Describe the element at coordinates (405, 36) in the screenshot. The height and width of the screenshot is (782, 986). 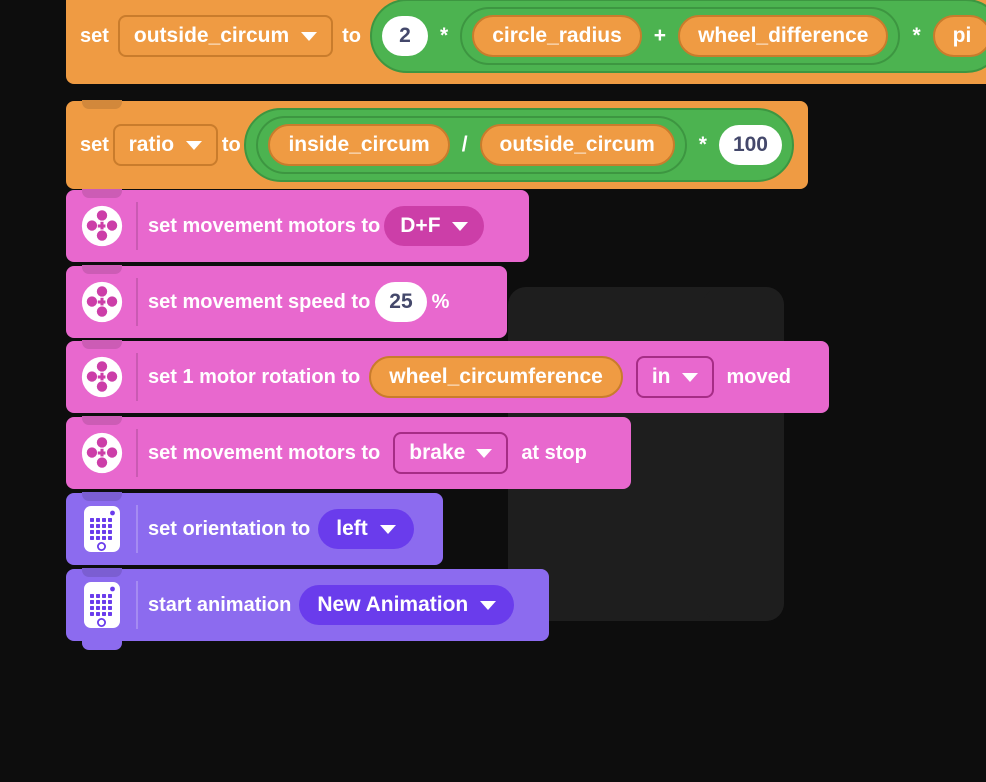
I see `number-input-2: 2` at that location.